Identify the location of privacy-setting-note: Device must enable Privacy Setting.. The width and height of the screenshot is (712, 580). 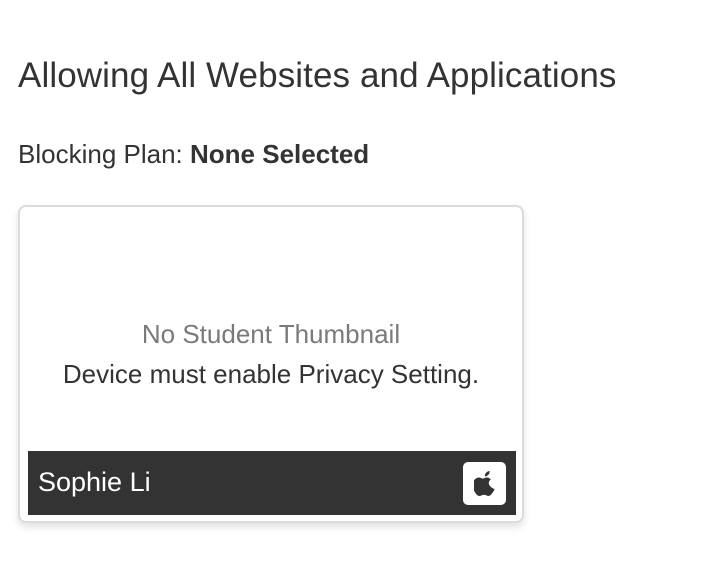
(271, 374).